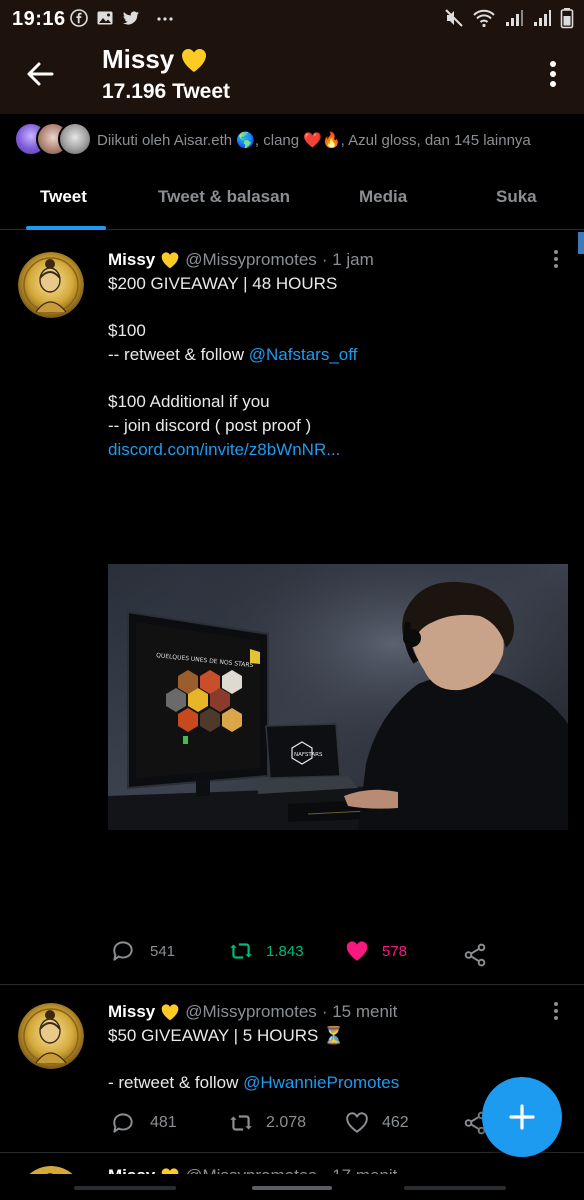 The image size is (584, 1200). I want to click on plus-icon, so click(522, 1117).